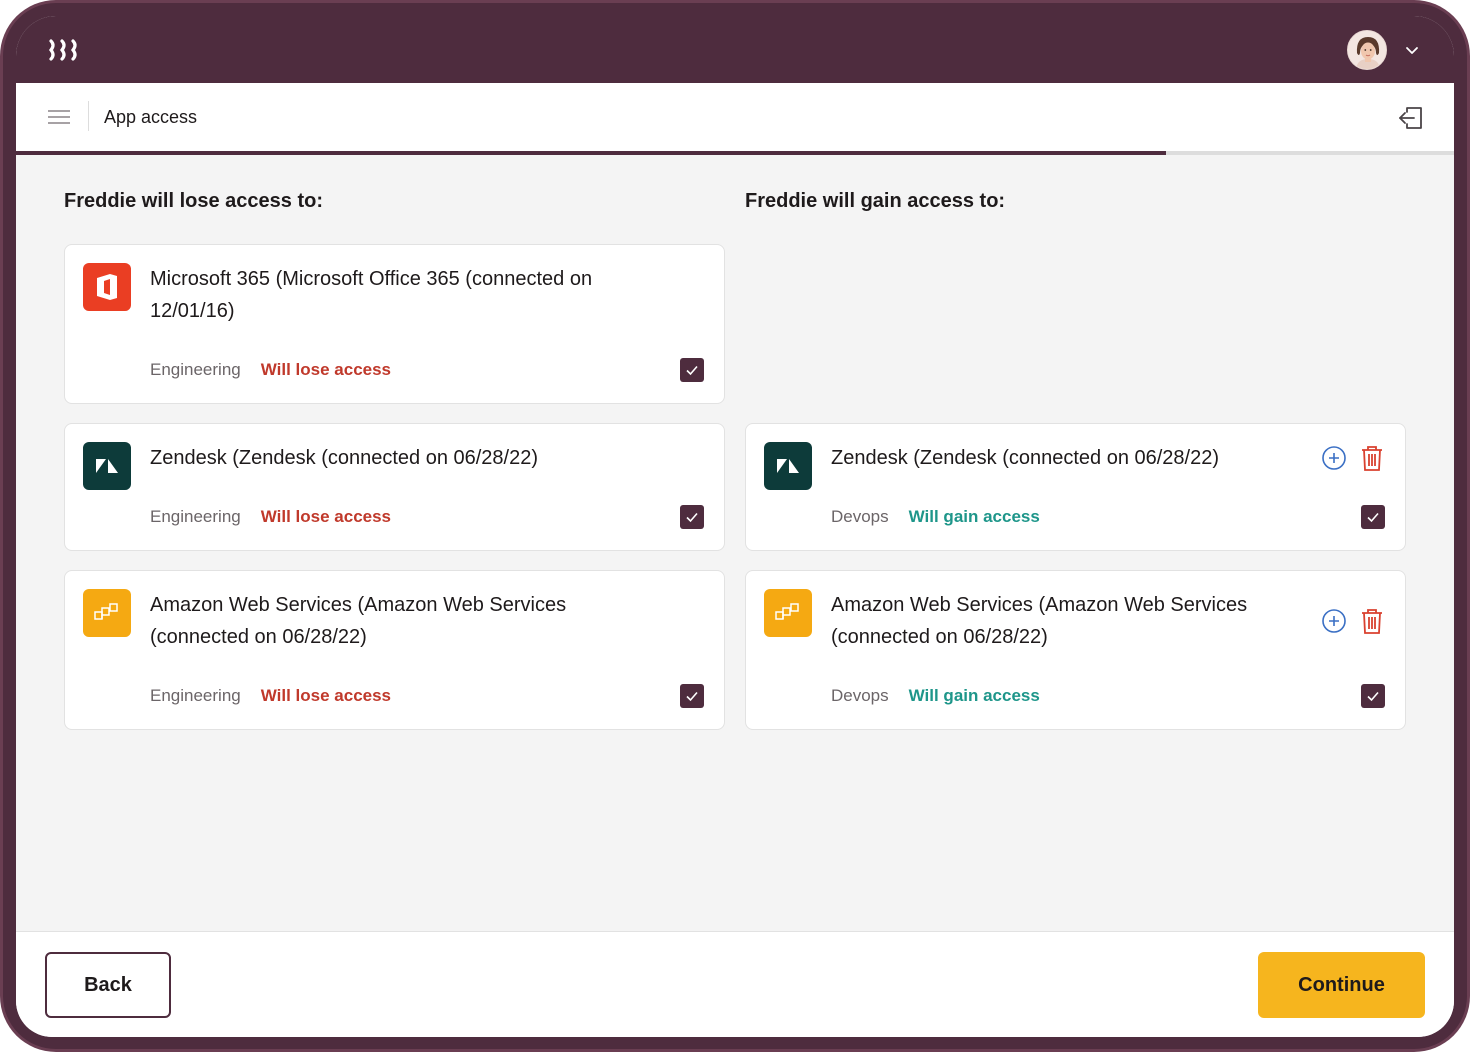  What do you see at coordinates (108, 985) in the screenshot?
I see `back-button: Back` at bounding box center [108, 985].